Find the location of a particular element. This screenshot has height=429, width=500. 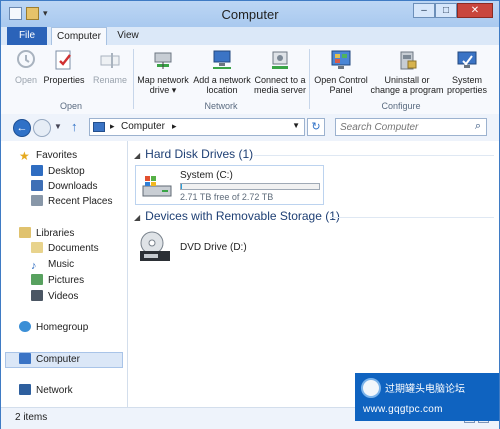

nav-documents-label: Documents is located at coordinates (73, 248).